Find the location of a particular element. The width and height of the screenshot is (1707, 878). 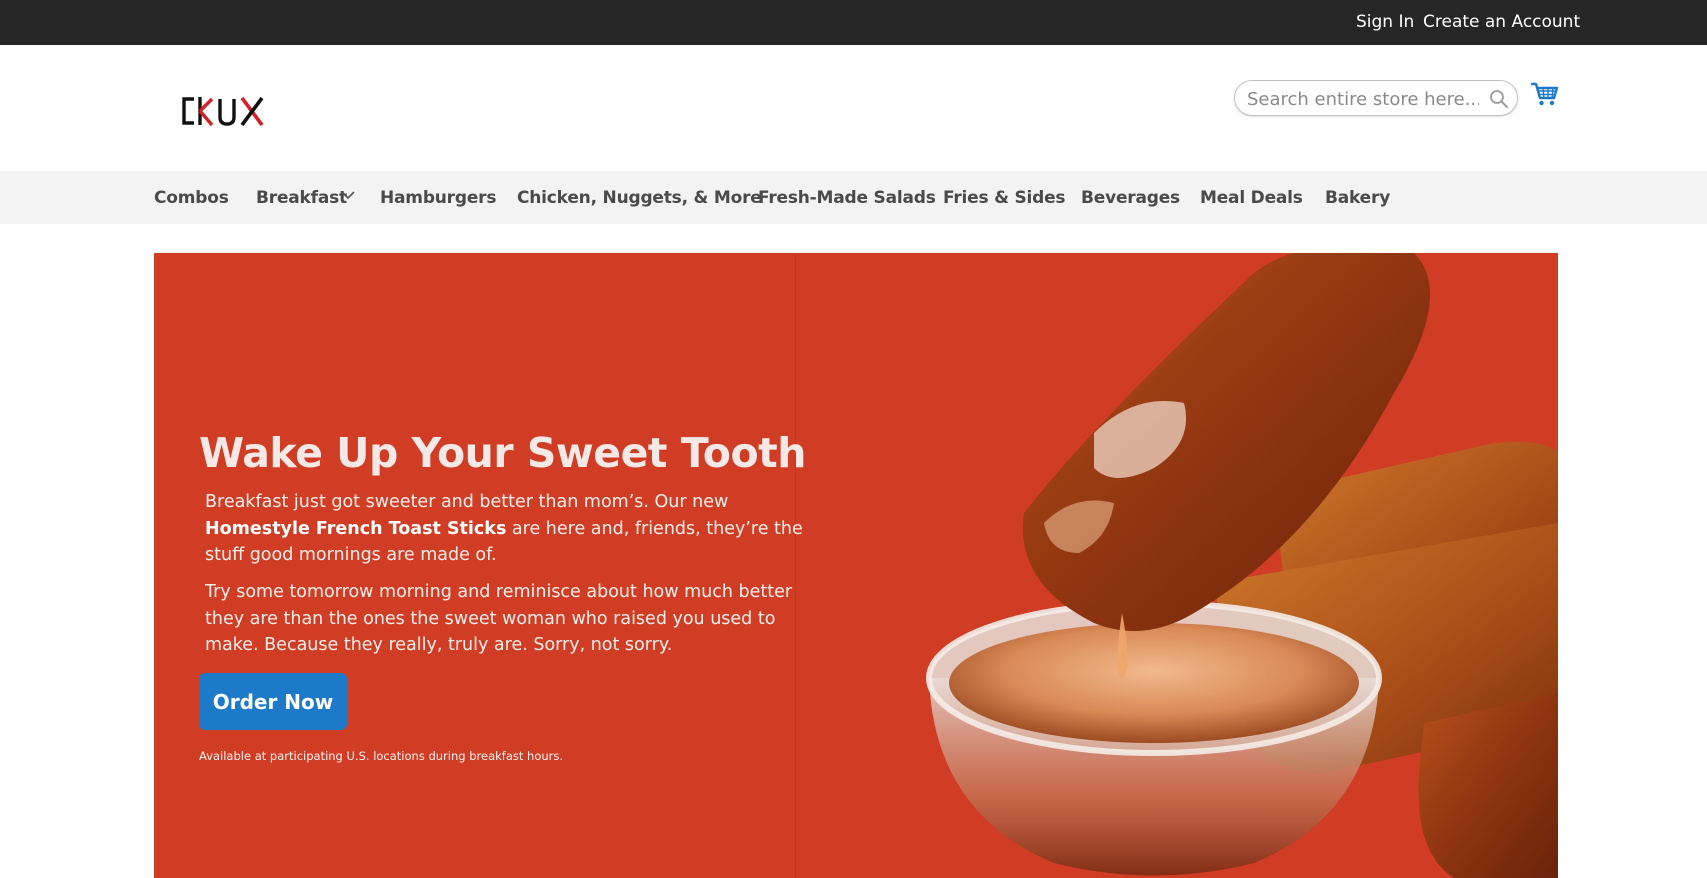

site-header is located at coordinates (853, 108).